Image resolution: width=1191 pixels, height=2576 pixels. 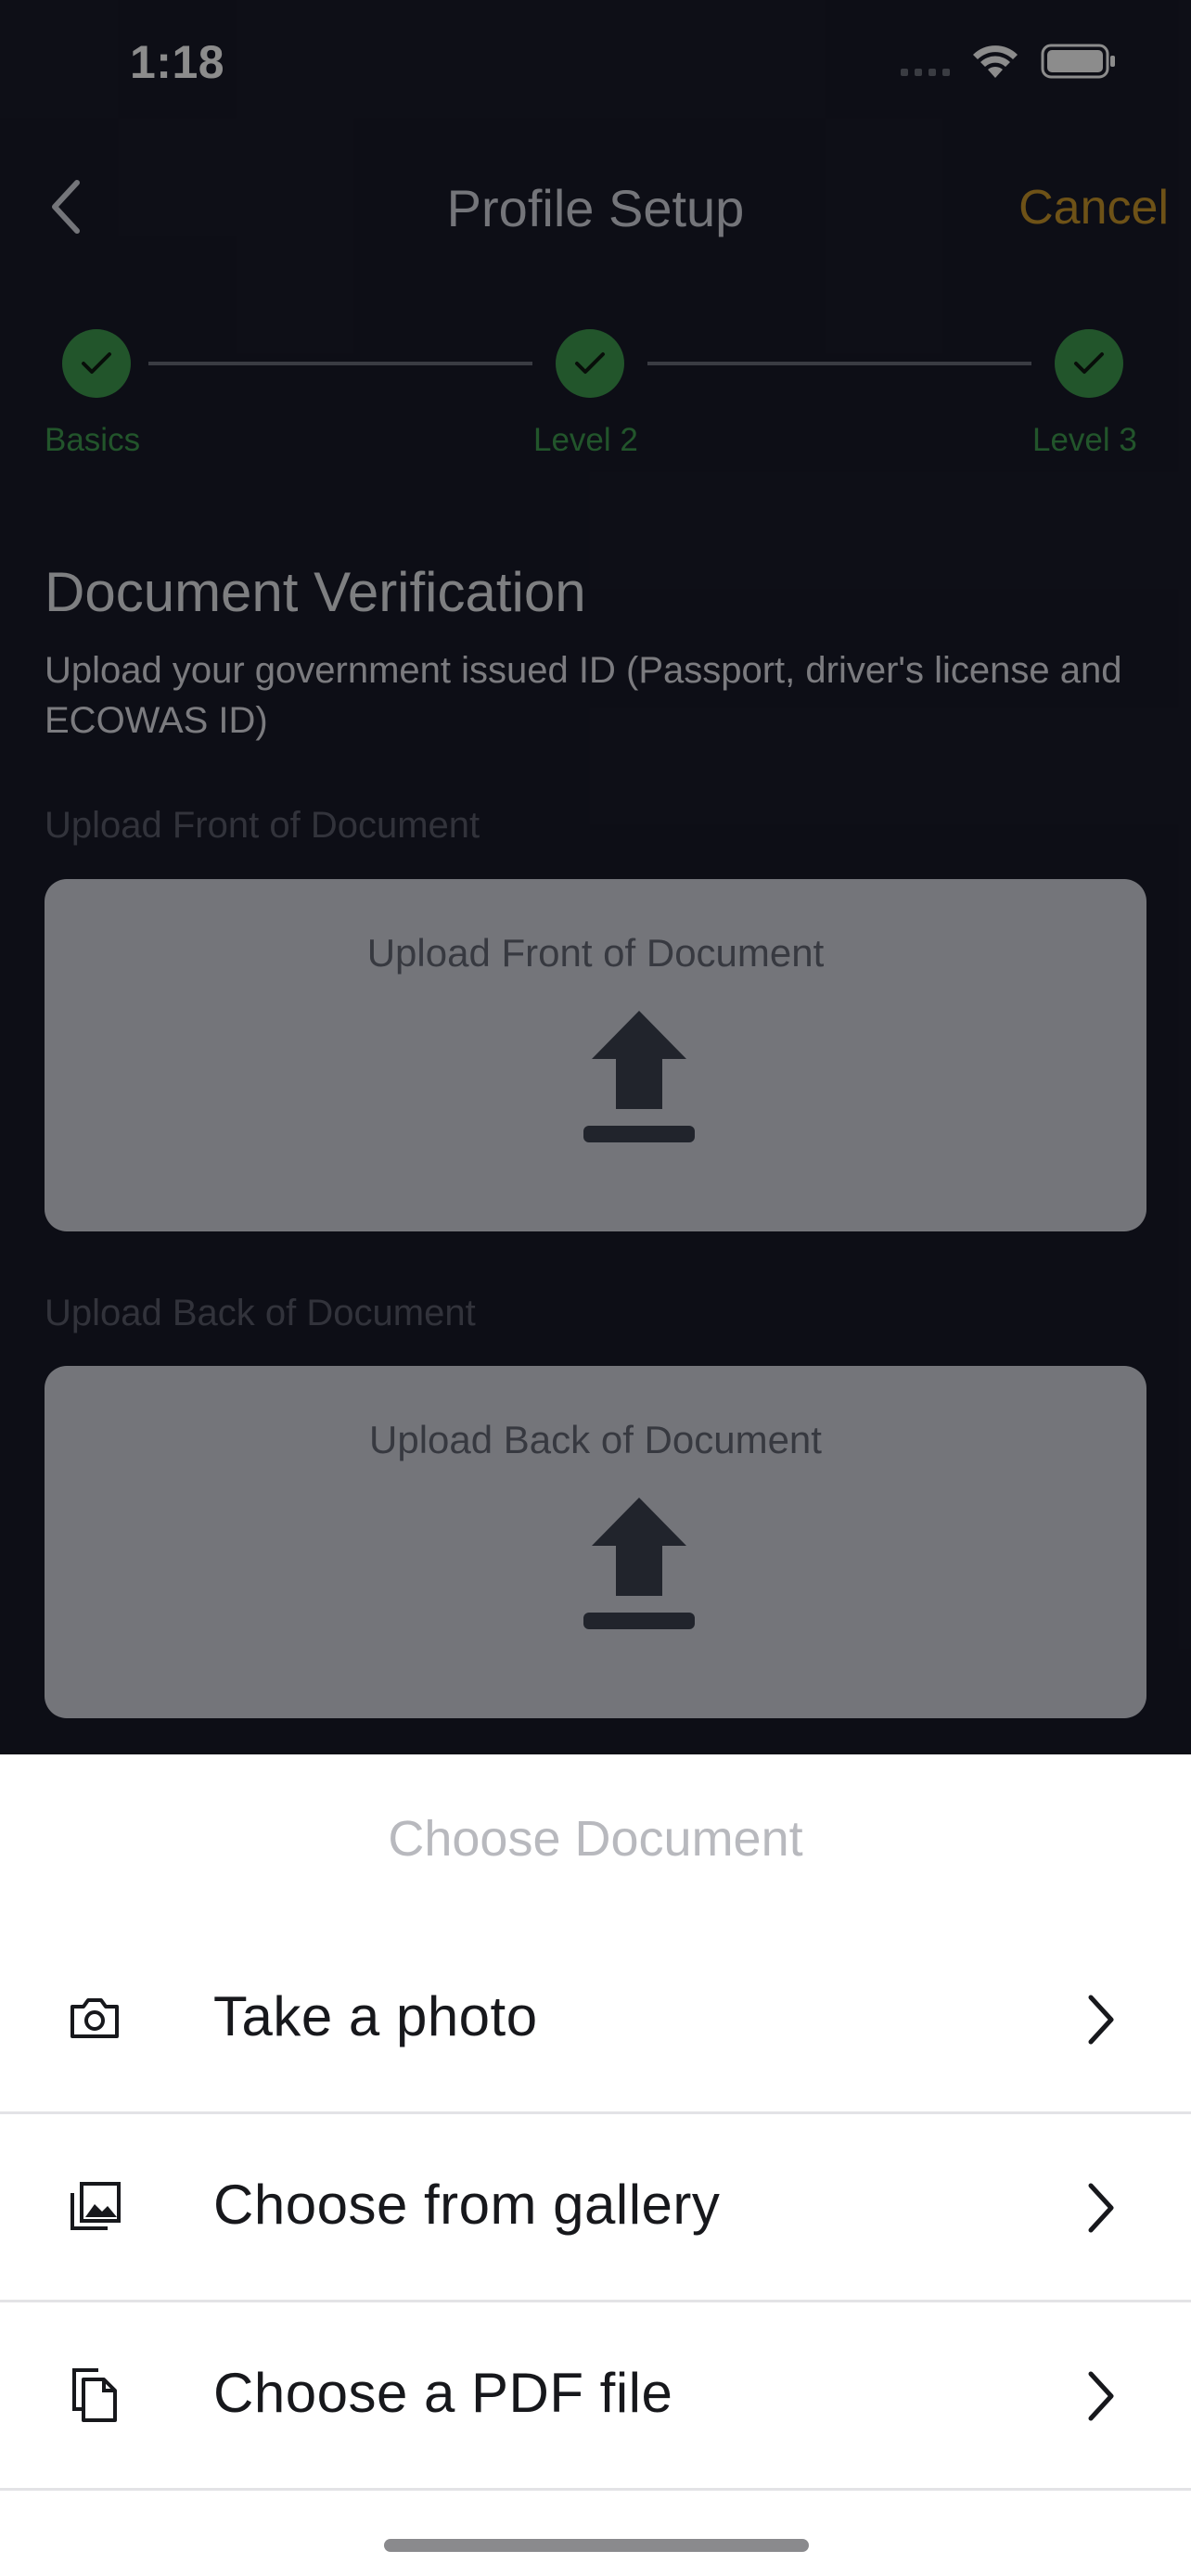 What do you see at coordinates (443, 2393) in the screenshot?
I see `choose-pdf-label: Choose a PDF file` at bounding box center [443, 2393].